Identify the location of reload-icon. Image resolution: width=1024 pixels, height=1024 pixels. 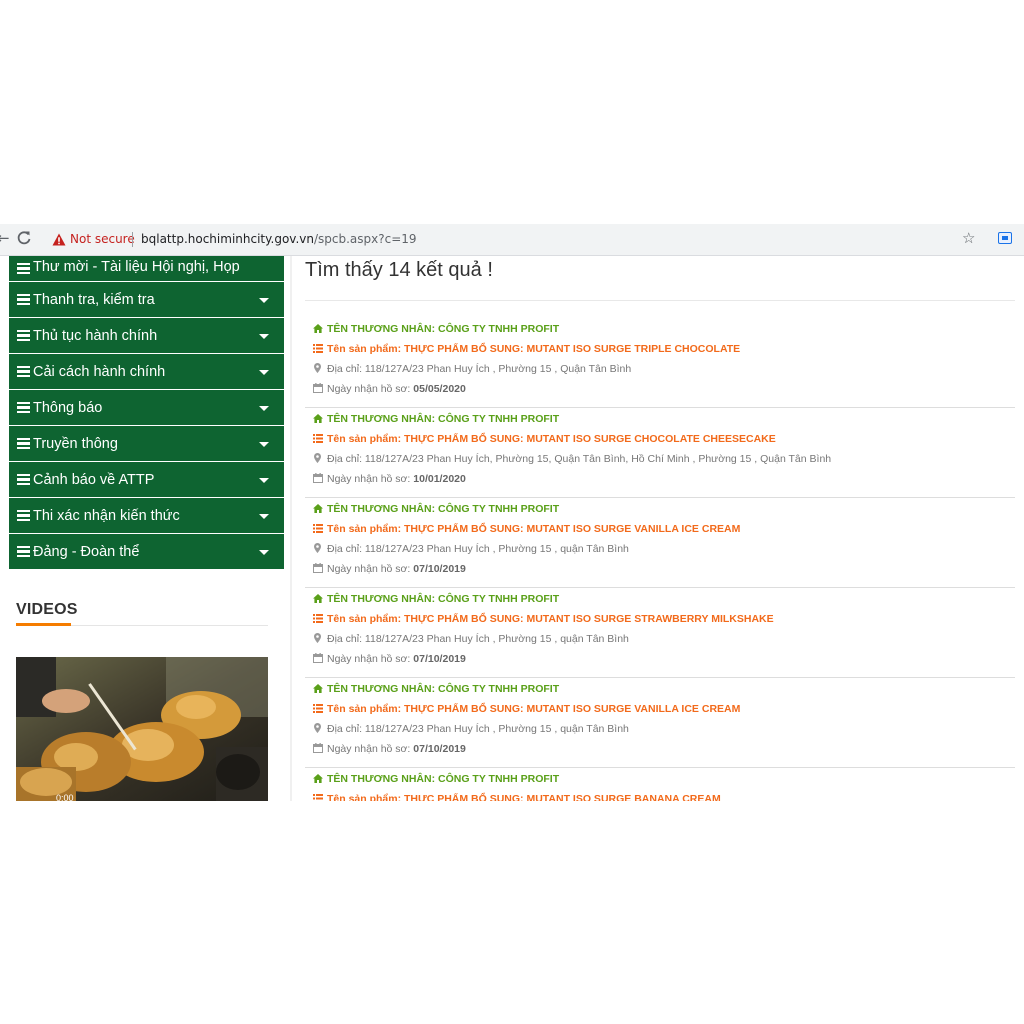
(24, 238).